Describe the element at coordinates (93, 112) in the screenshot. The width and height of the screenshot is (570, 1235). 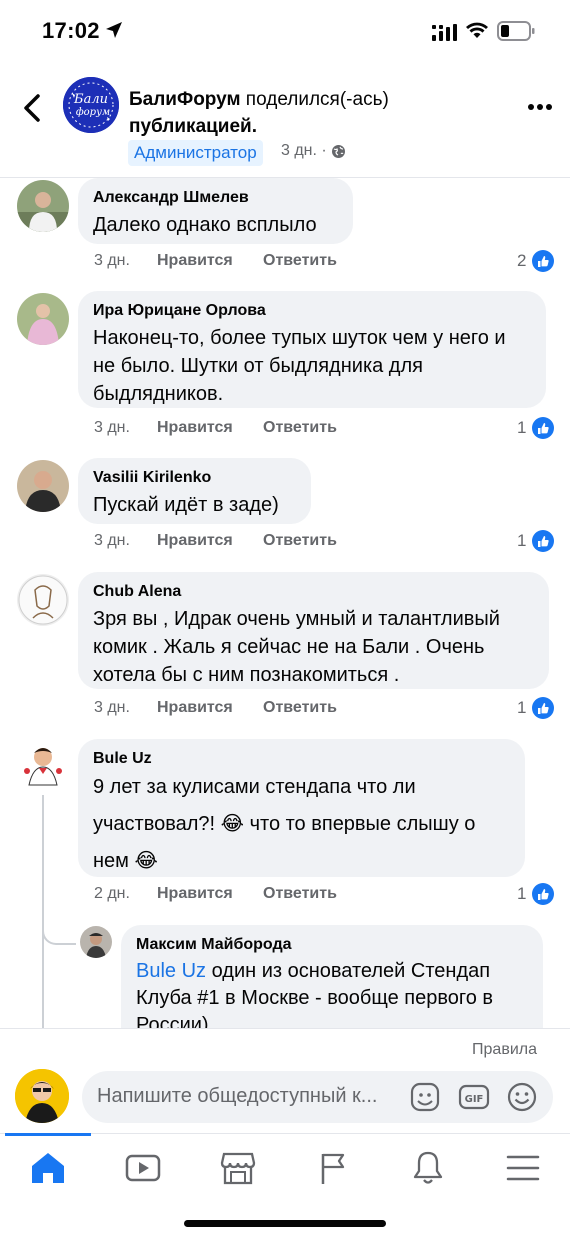
I see `svg-text: форум` at that location.